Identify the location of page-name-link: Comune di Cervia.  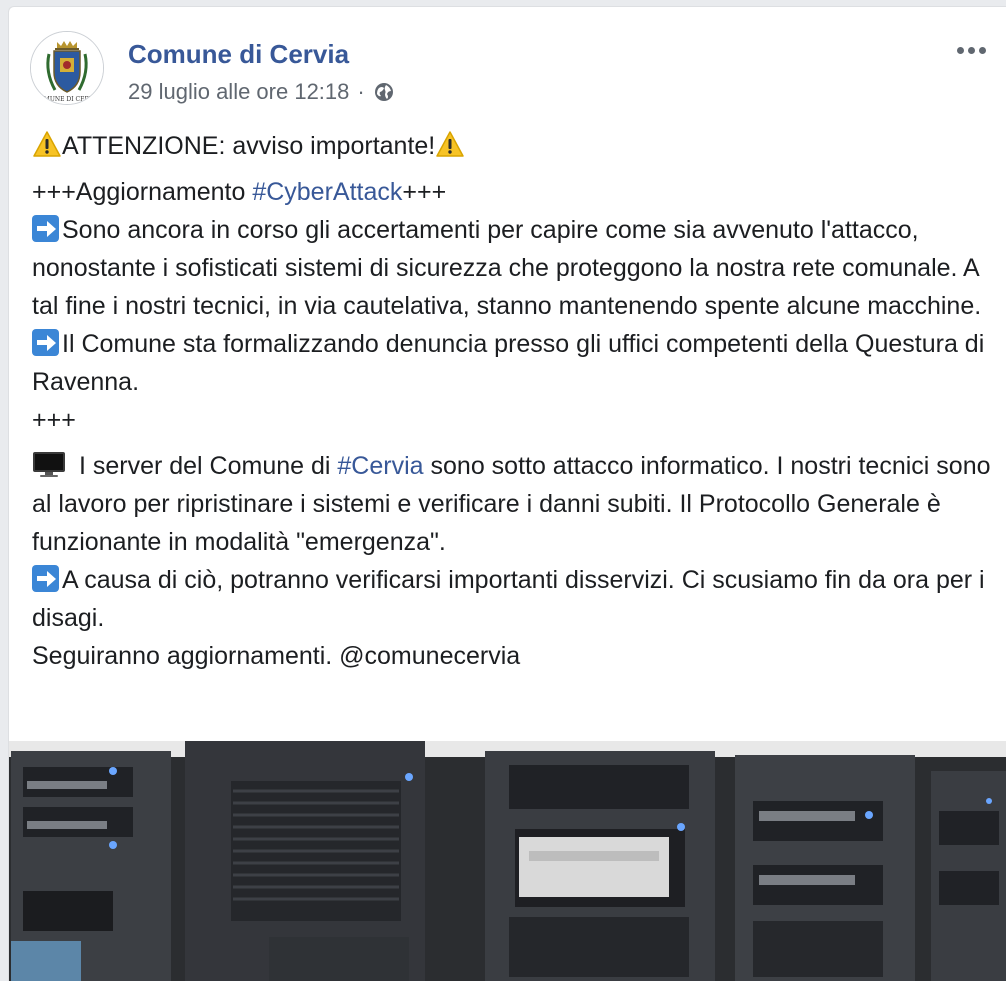
(238, 54).